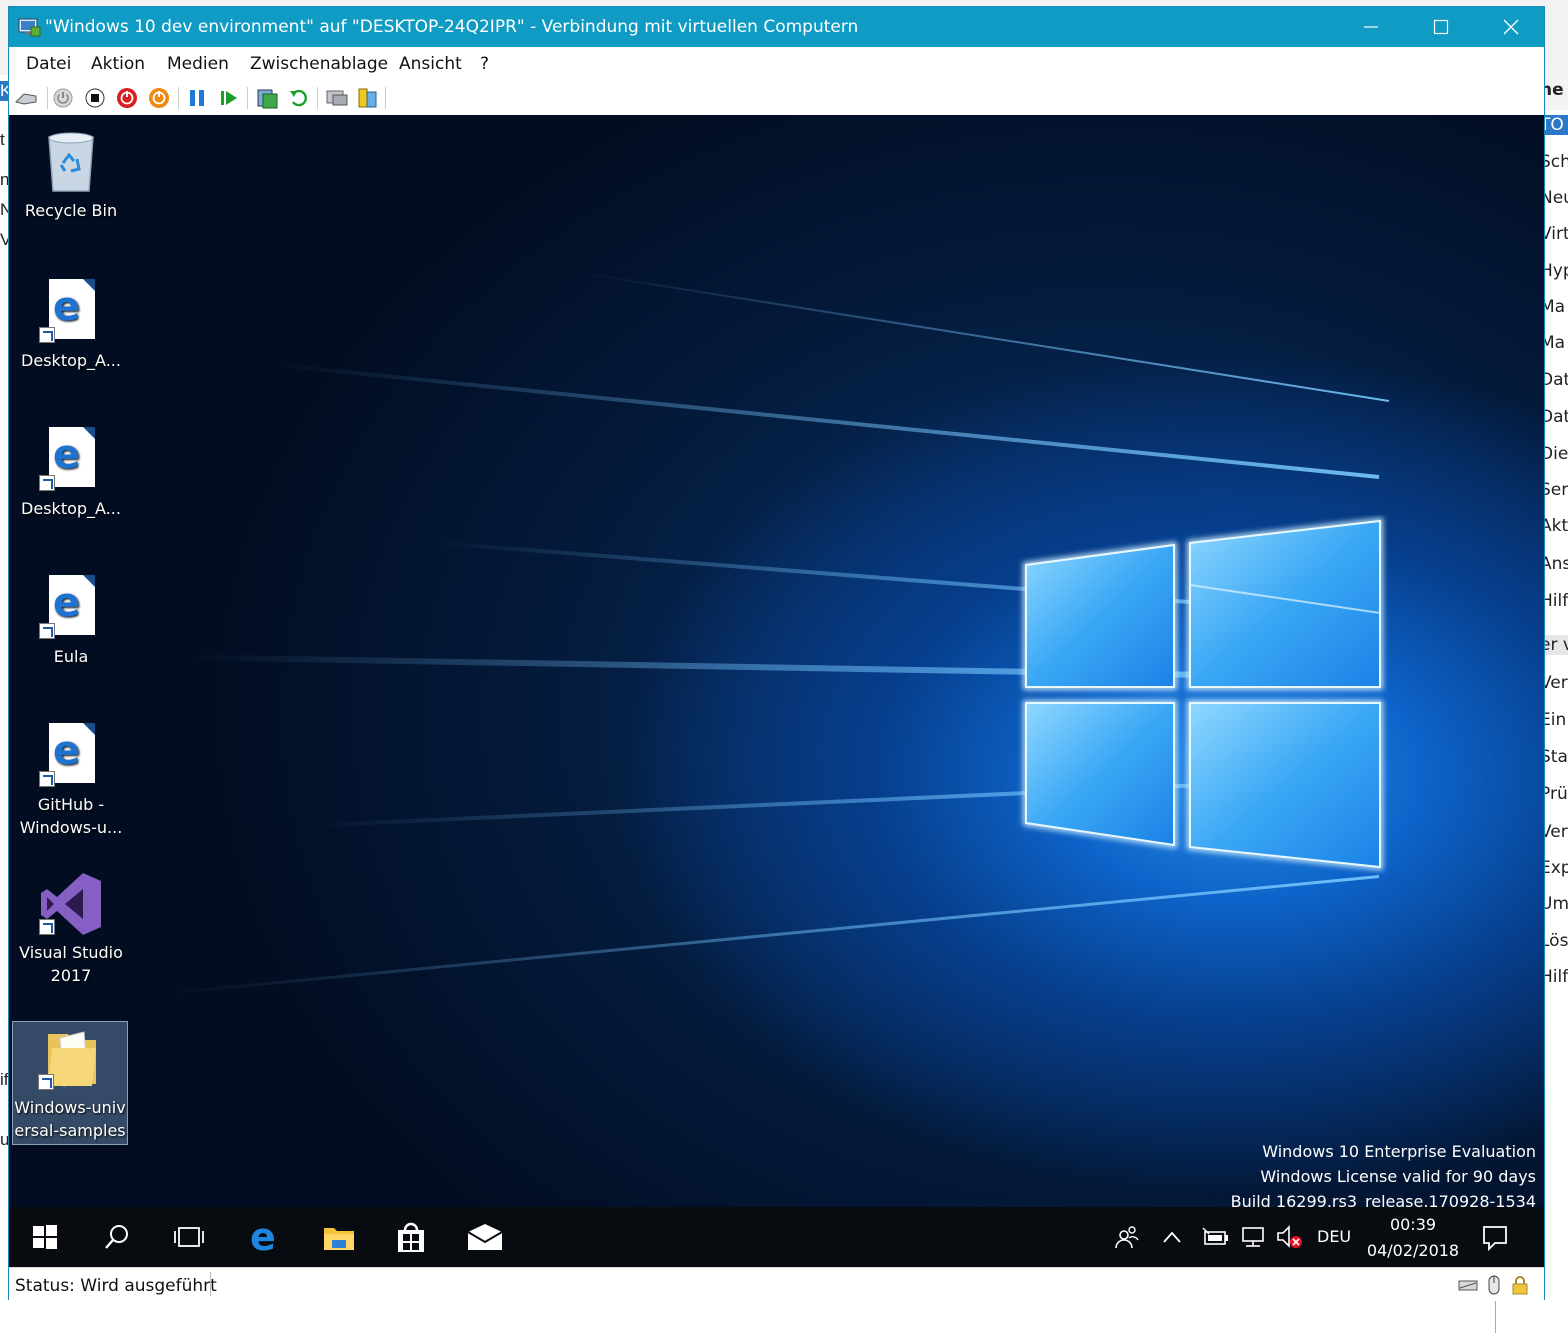 The width and height of the screenshot is (1568, 1333). I want to click on task-view-icon, so click(189, 1237).